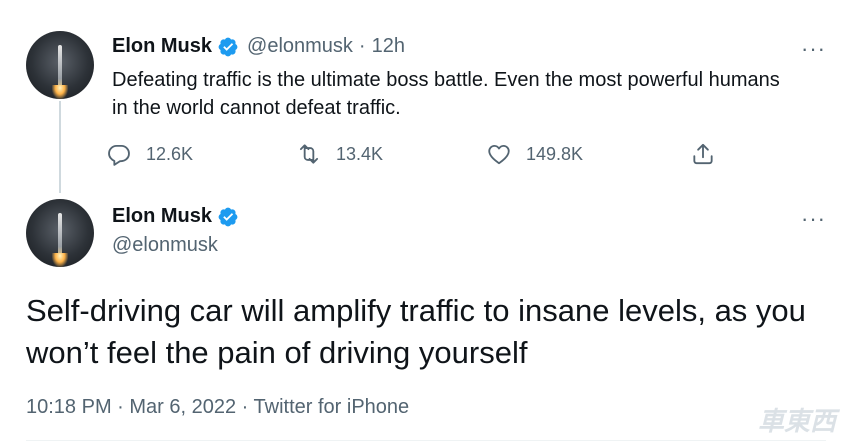 The width and height of the screenshot is (850, 448). I want to click on reply-button: 12.6K, so click(149, 154).